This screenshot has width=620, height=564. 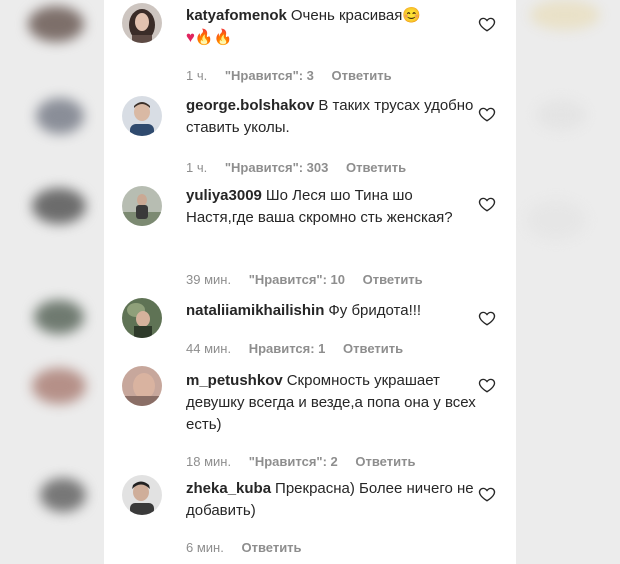 I want to click on comment-time: 18 мин., so click(x=209, y=461).